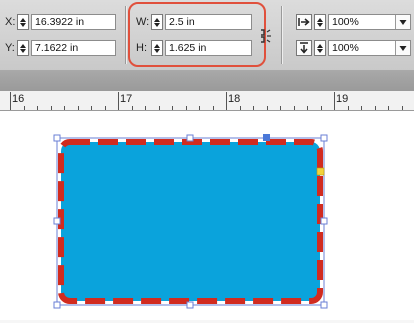  I want to click on y-label: Y:, so click(10, 48).